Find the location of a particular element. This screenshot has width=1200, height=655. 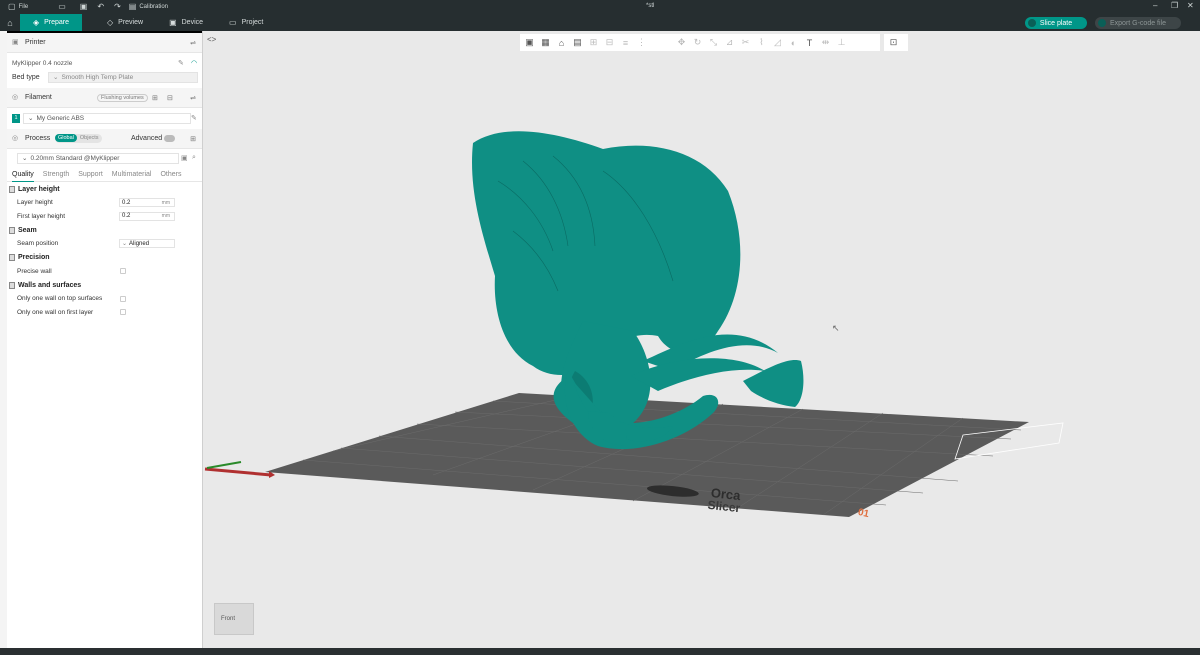

precise-wall-checkbox is located at coordinates (123, 271).